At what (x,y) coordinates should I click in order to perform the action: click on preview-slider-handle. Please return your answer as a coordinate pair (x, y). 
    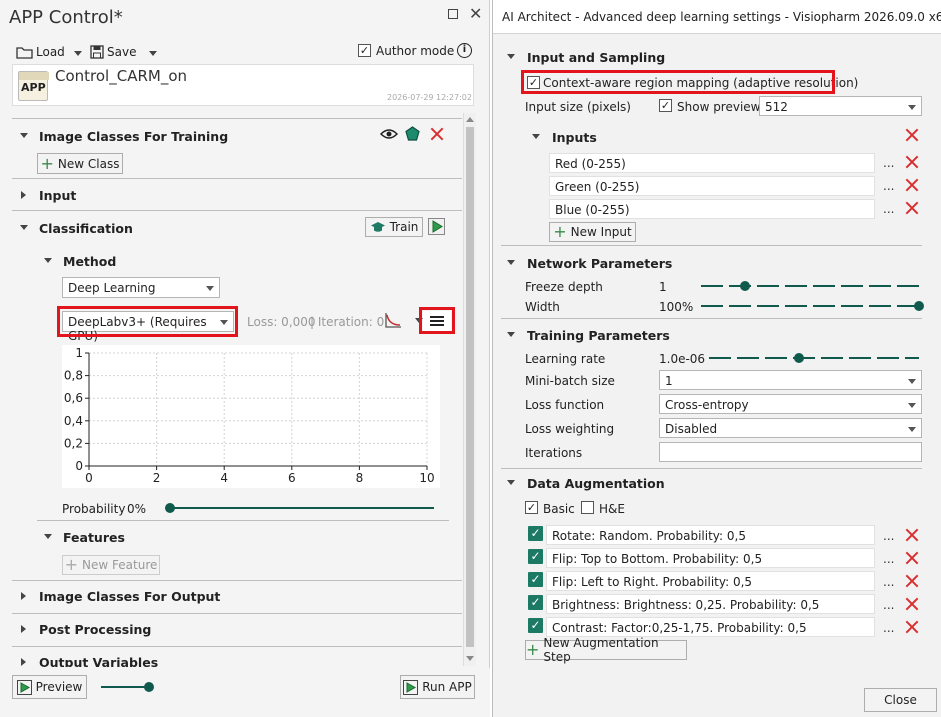
    Looking at the image, I should click on (149, 687).